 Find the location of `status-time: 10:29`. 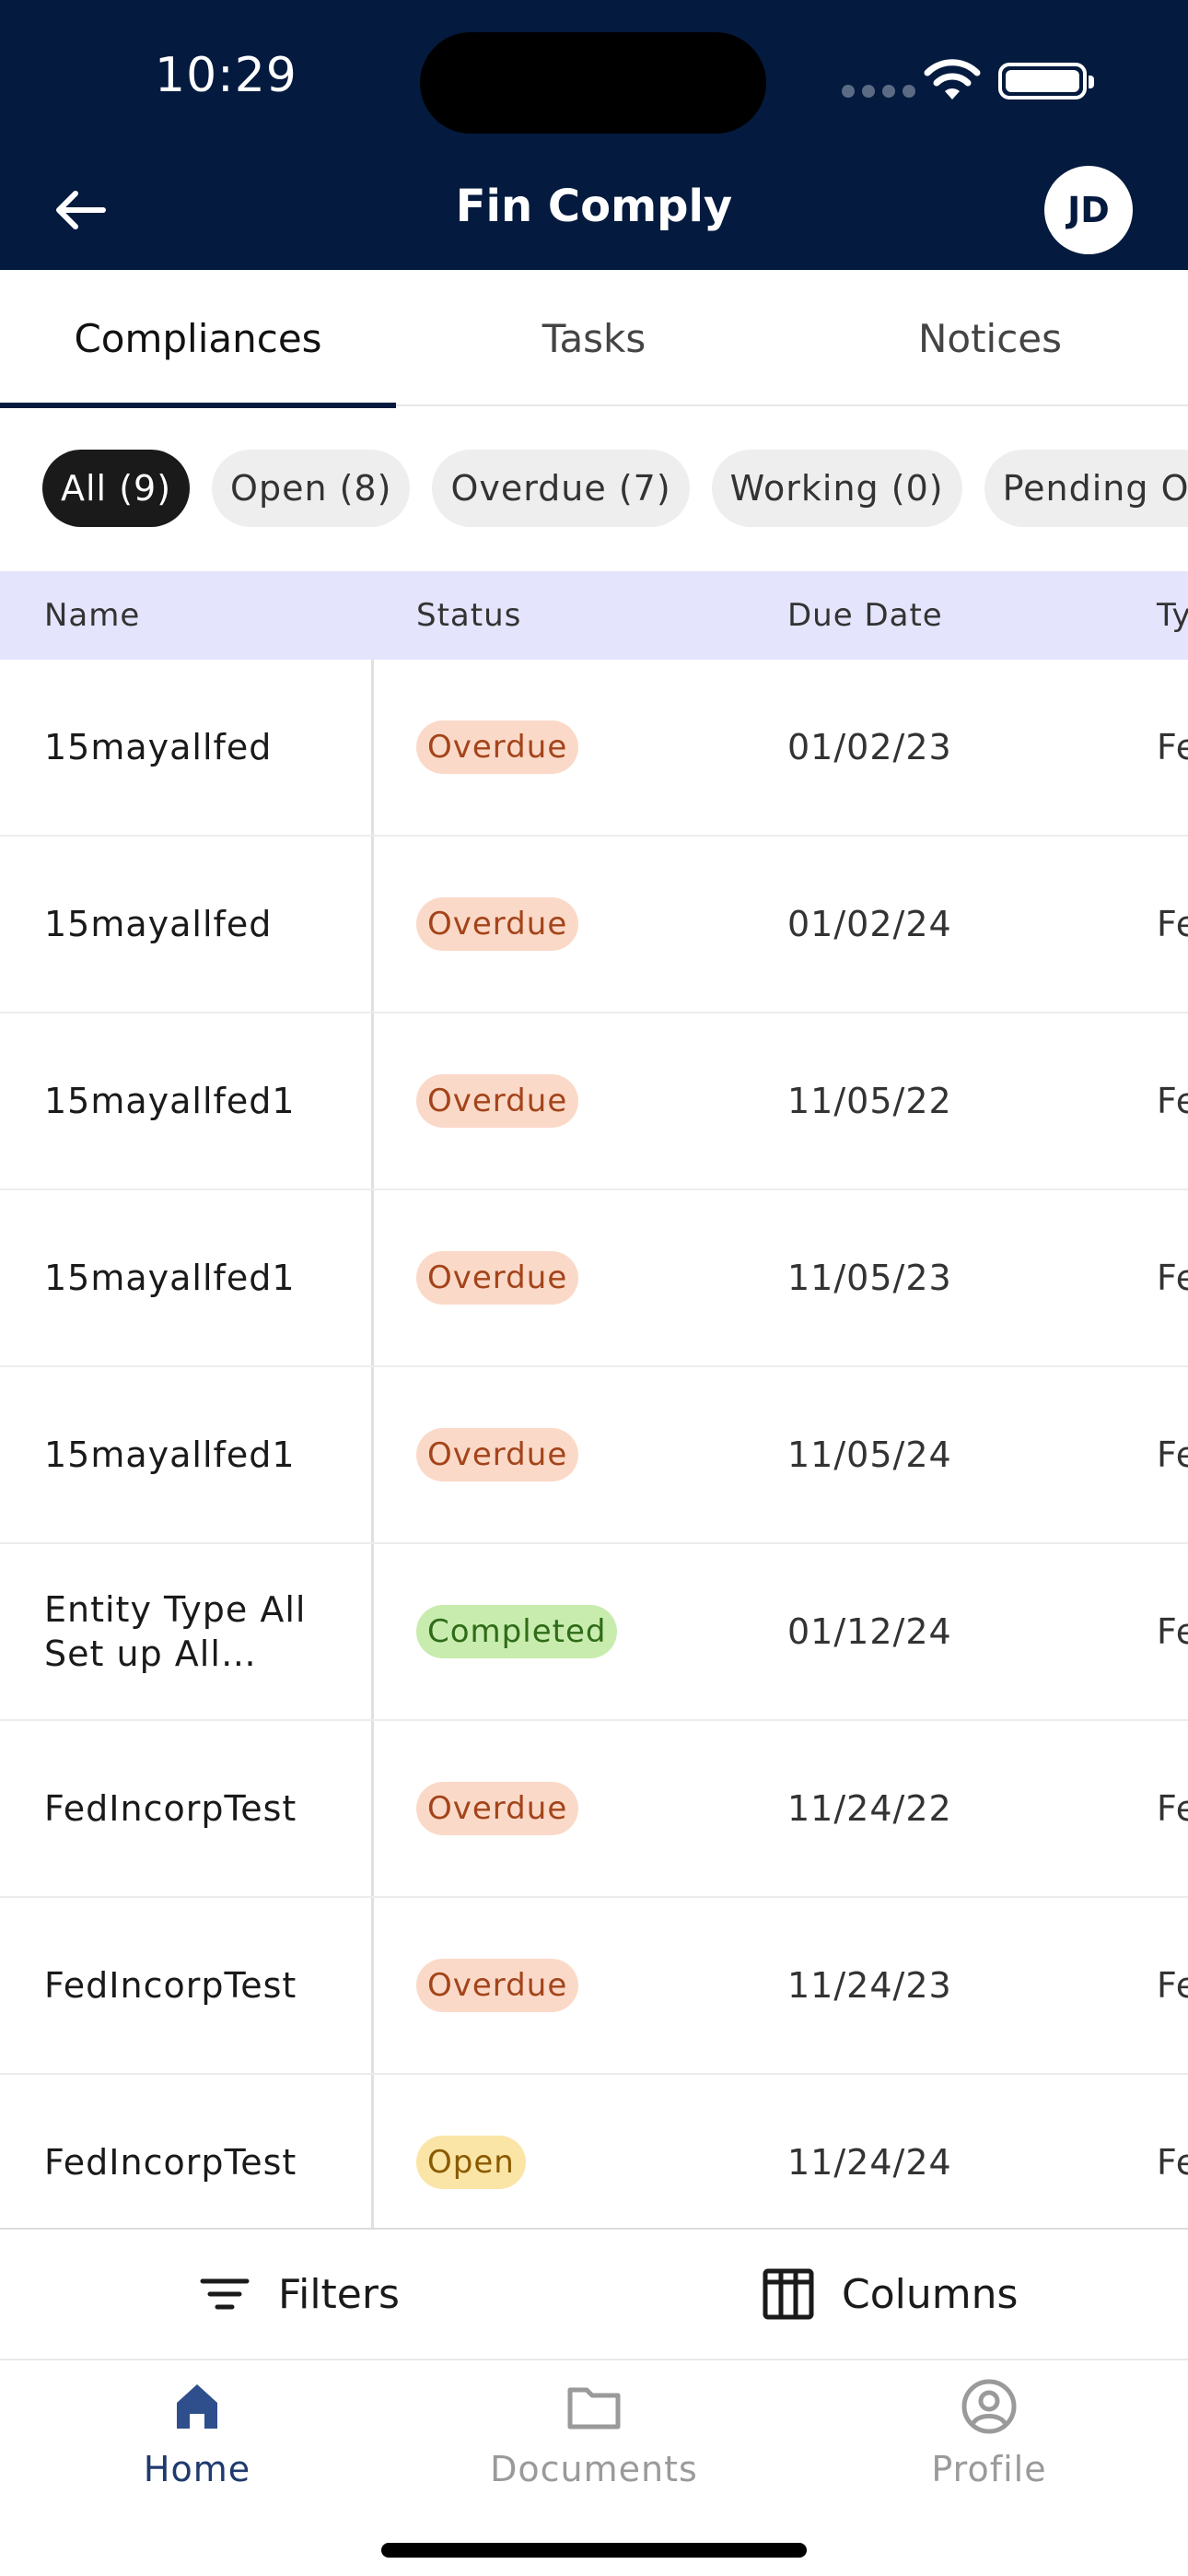

status-time: 10:29 is located at coordinates (226, 75).